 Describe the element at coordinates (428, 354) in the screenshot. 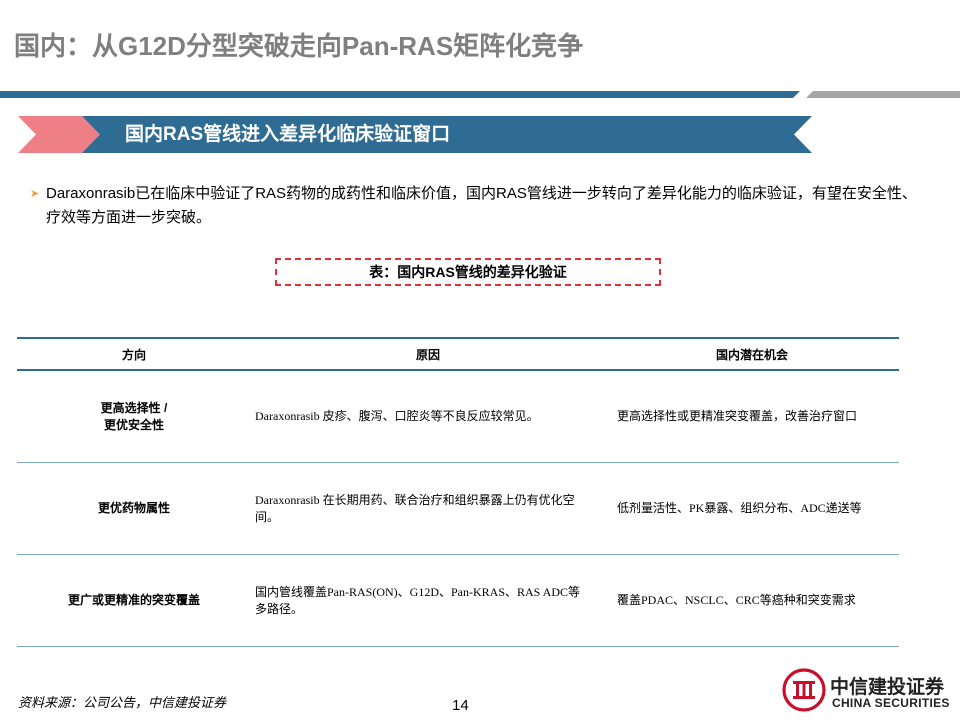

I see `column-header-reason: 原因` at that location.